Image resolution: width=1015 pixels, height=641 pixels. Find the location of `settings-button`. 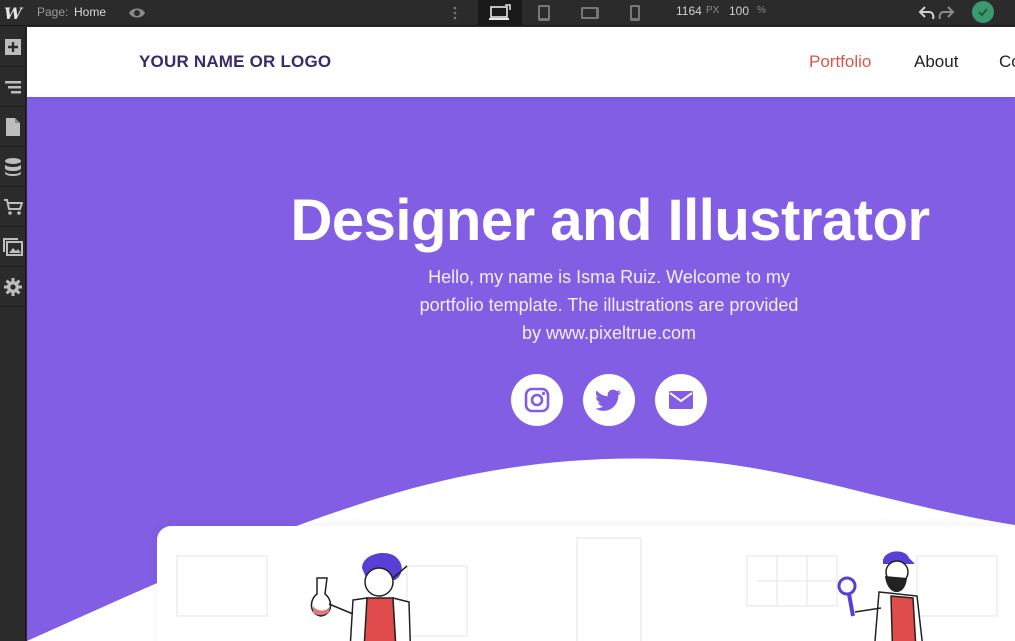

settings-button is located at coordinates (13, 287).